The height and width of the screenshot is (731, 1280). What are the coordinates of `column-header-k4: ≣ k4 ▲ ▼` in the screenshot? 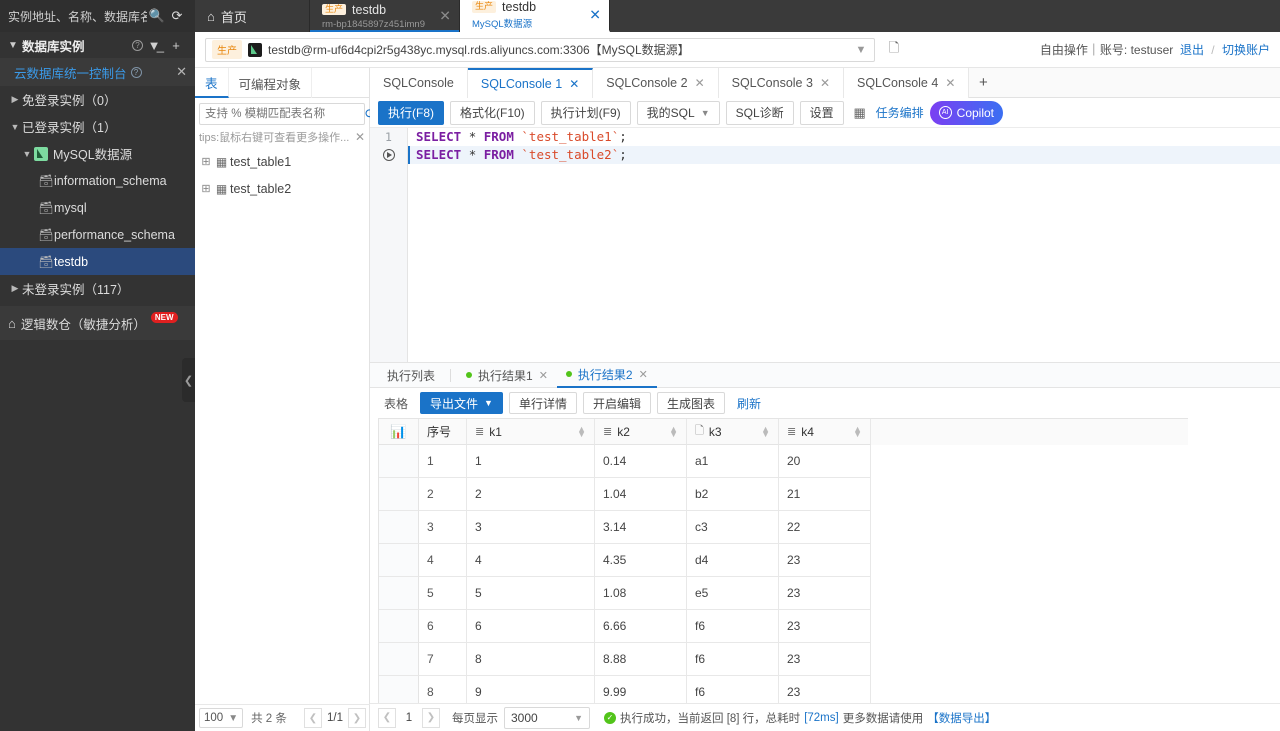 It's located at (825, 432).